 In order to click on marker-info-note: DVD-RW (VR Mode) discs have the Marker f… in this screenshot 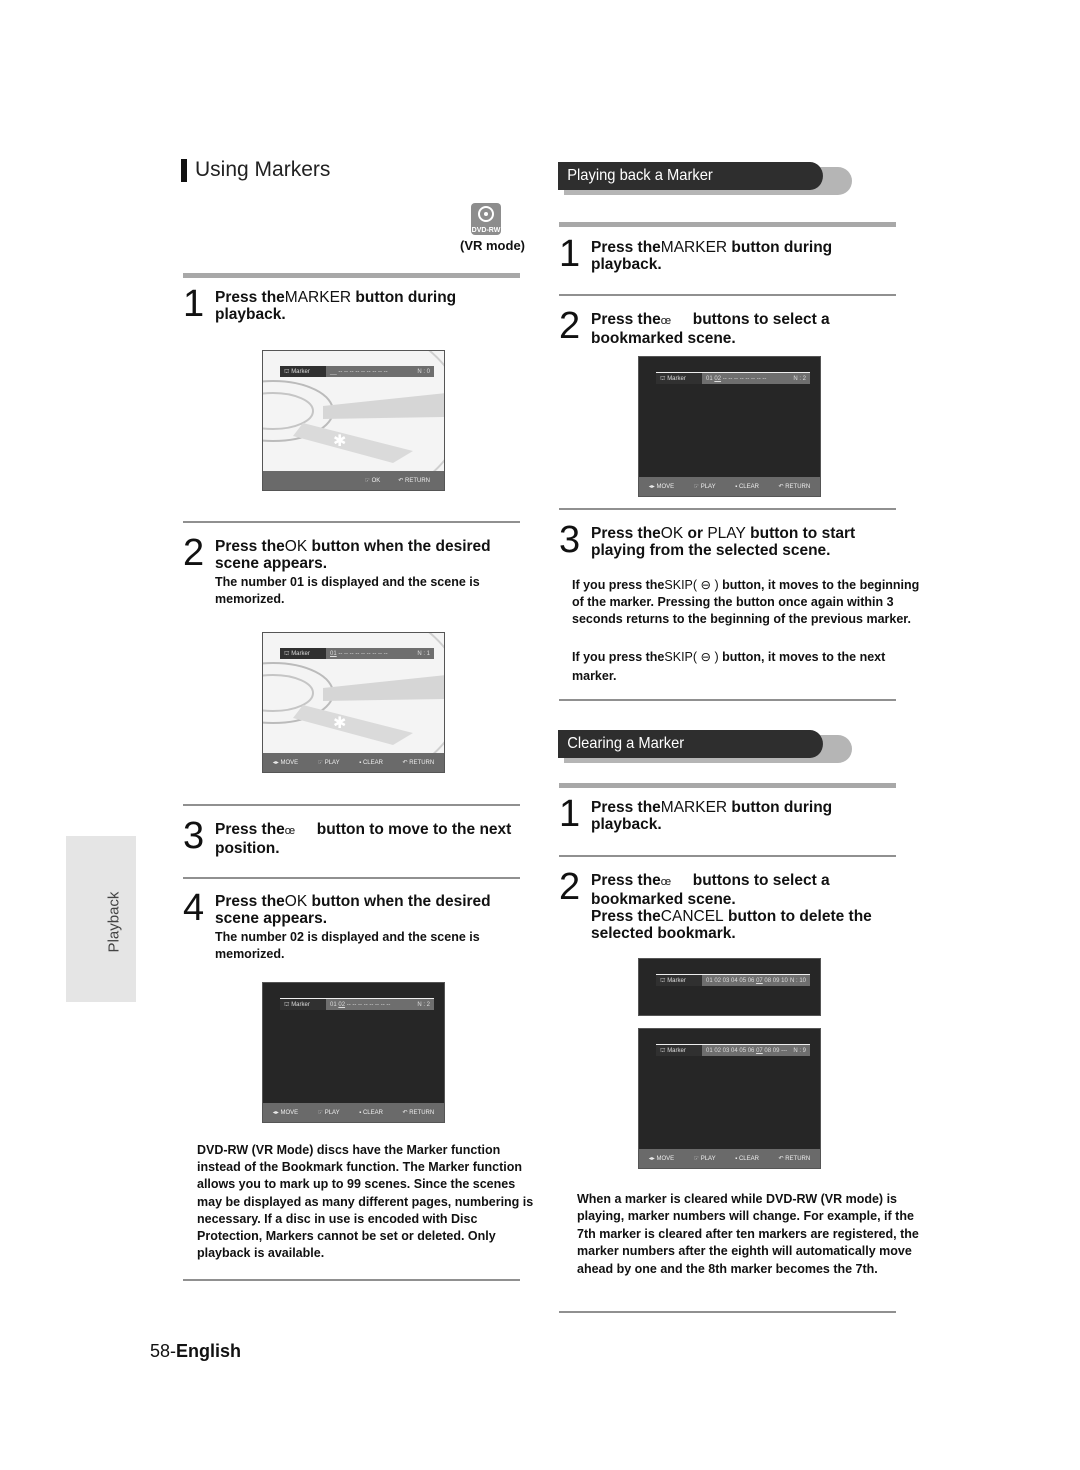, I will do `click(365, 1202)`.